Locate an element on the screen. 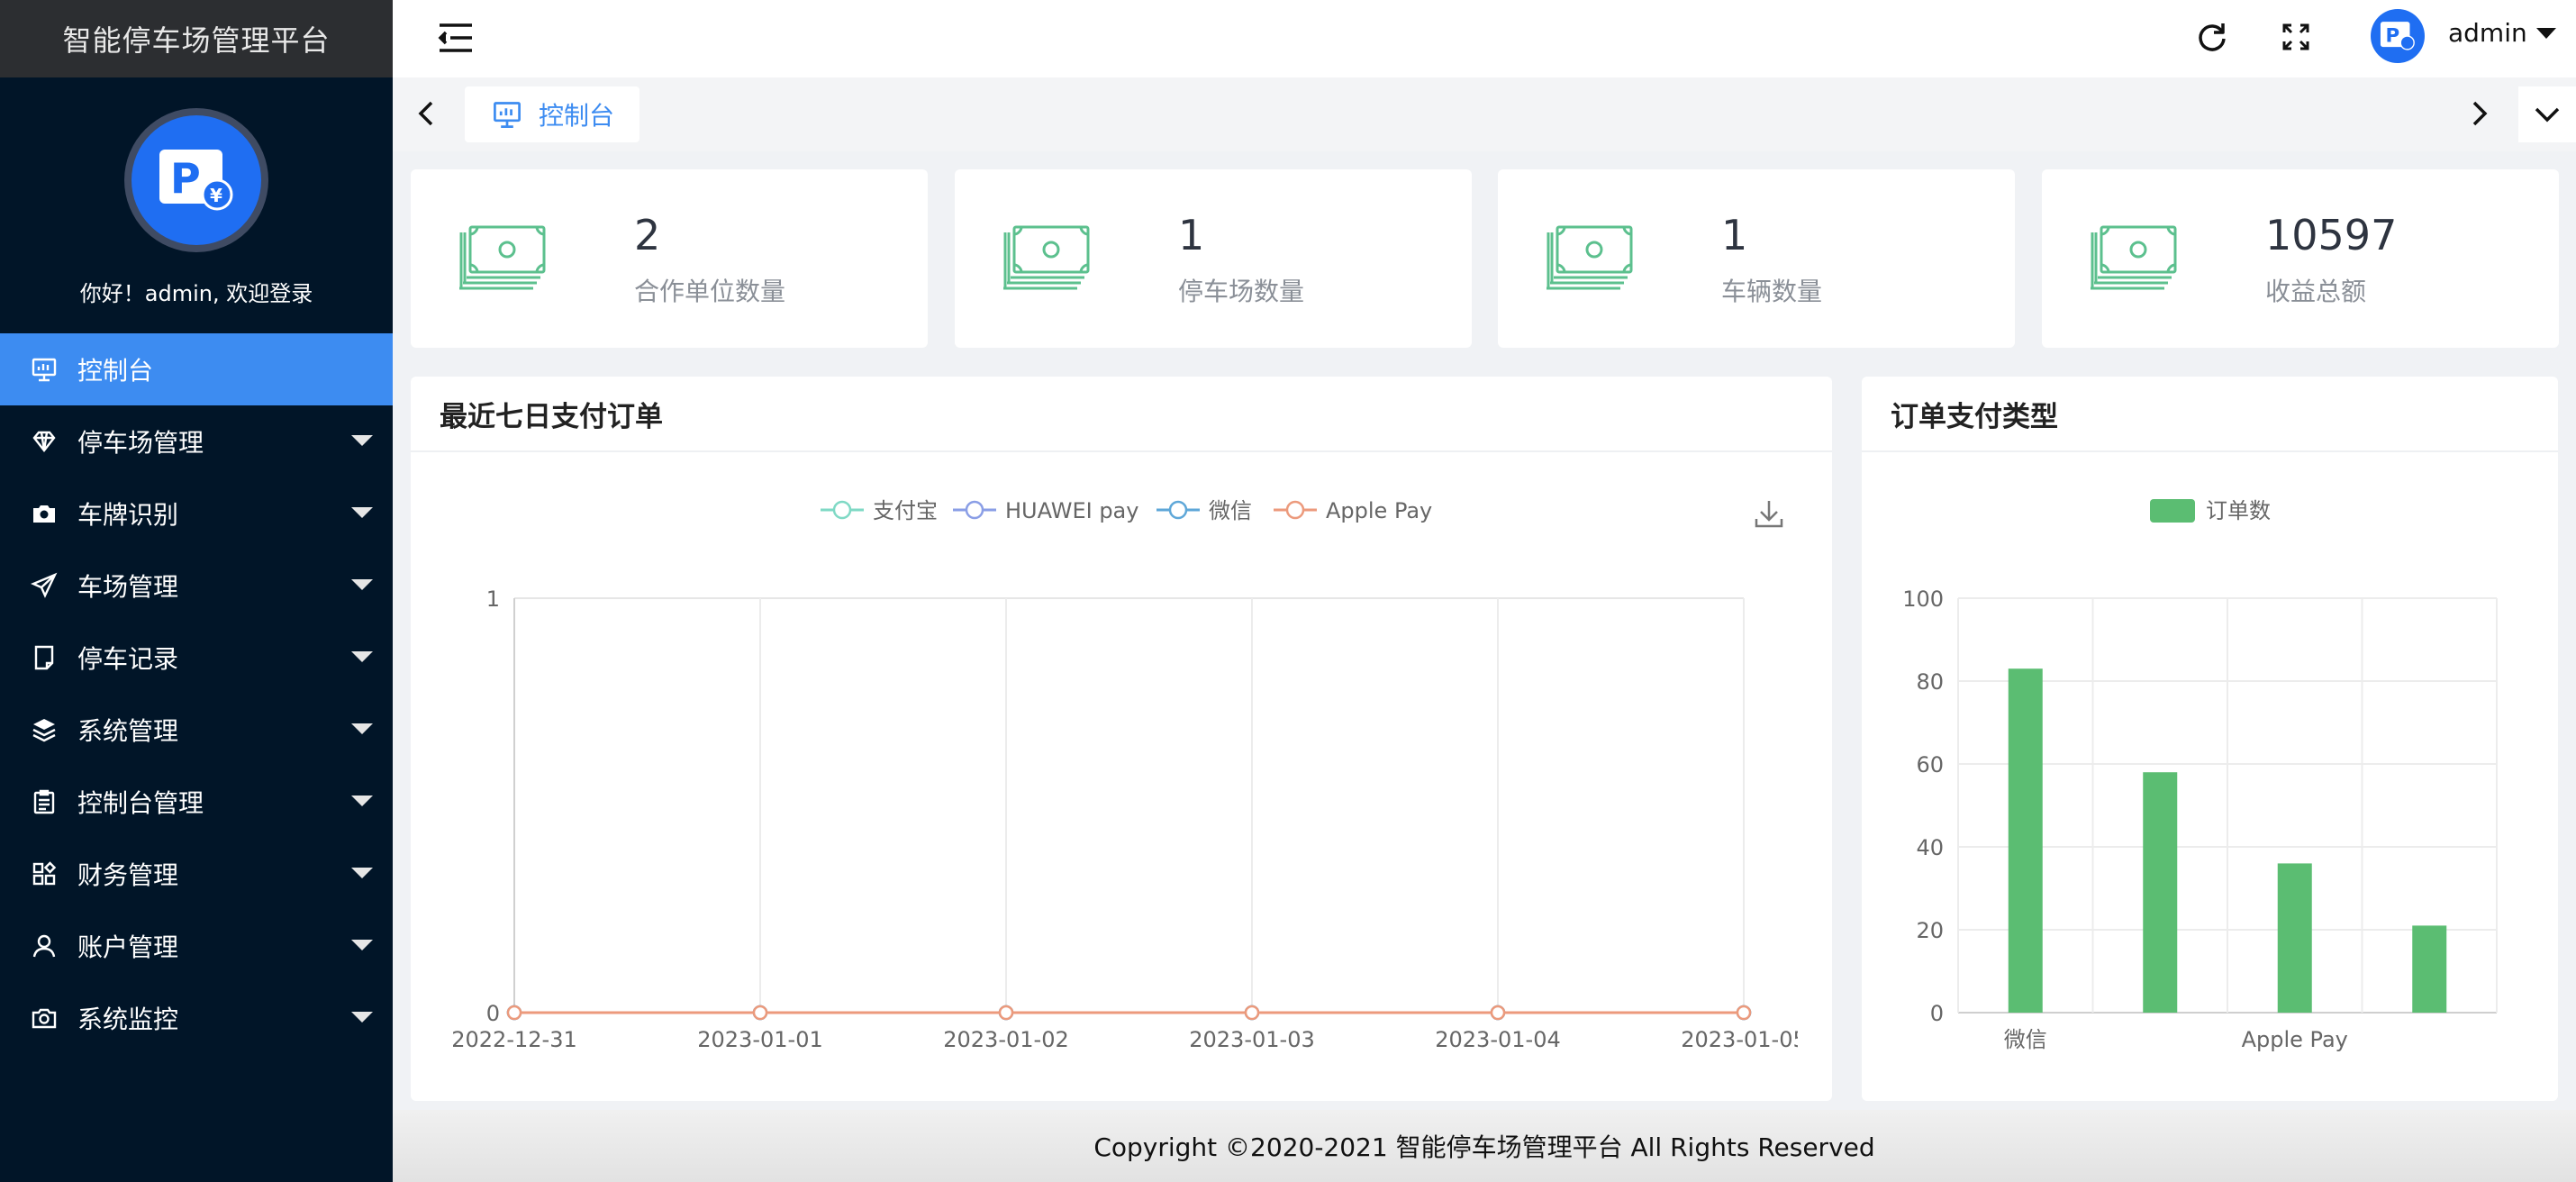 The height and width of the screenshot is (1182, 2576). stat-value: 2 is located at coordinates (647, 235).